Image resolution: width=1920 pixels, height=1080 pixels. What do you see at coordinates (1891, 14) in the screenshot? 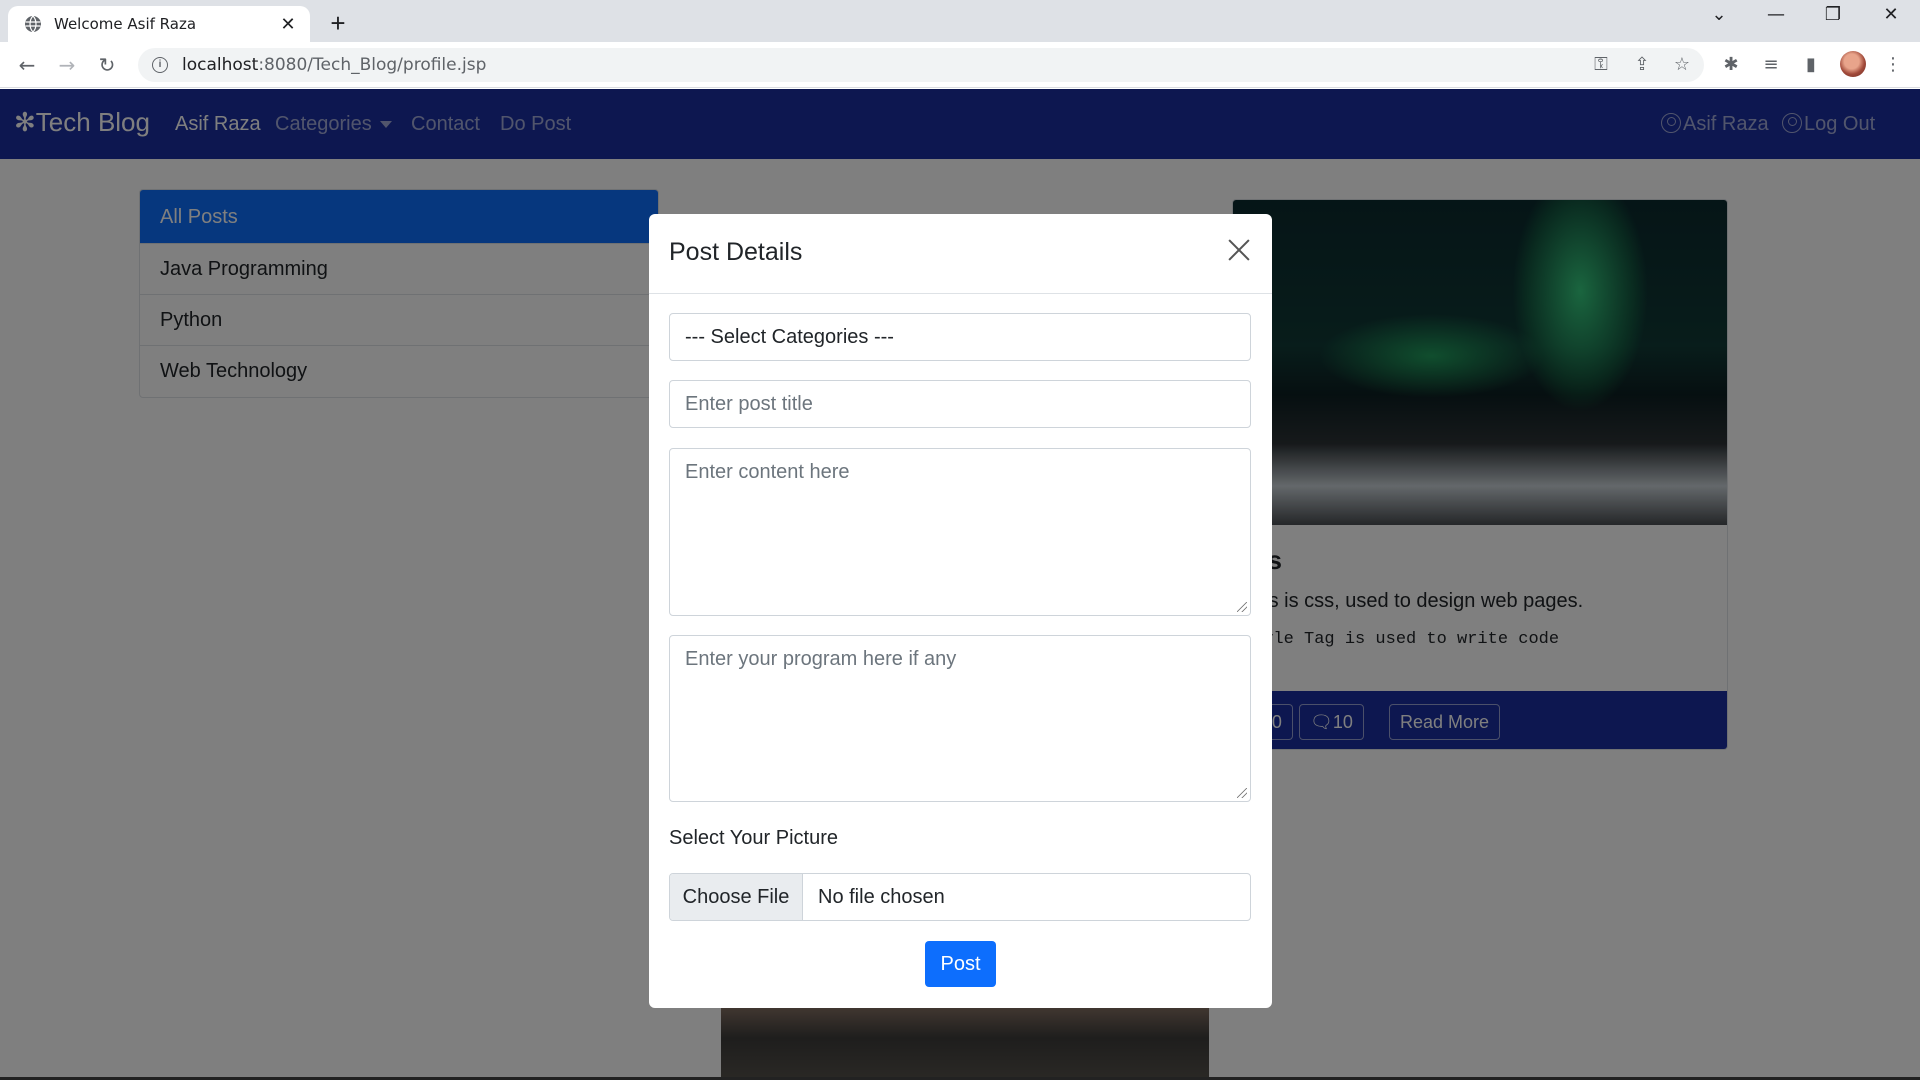
I see `close-window-icon: ✕` at bounding box center [1891, 14].